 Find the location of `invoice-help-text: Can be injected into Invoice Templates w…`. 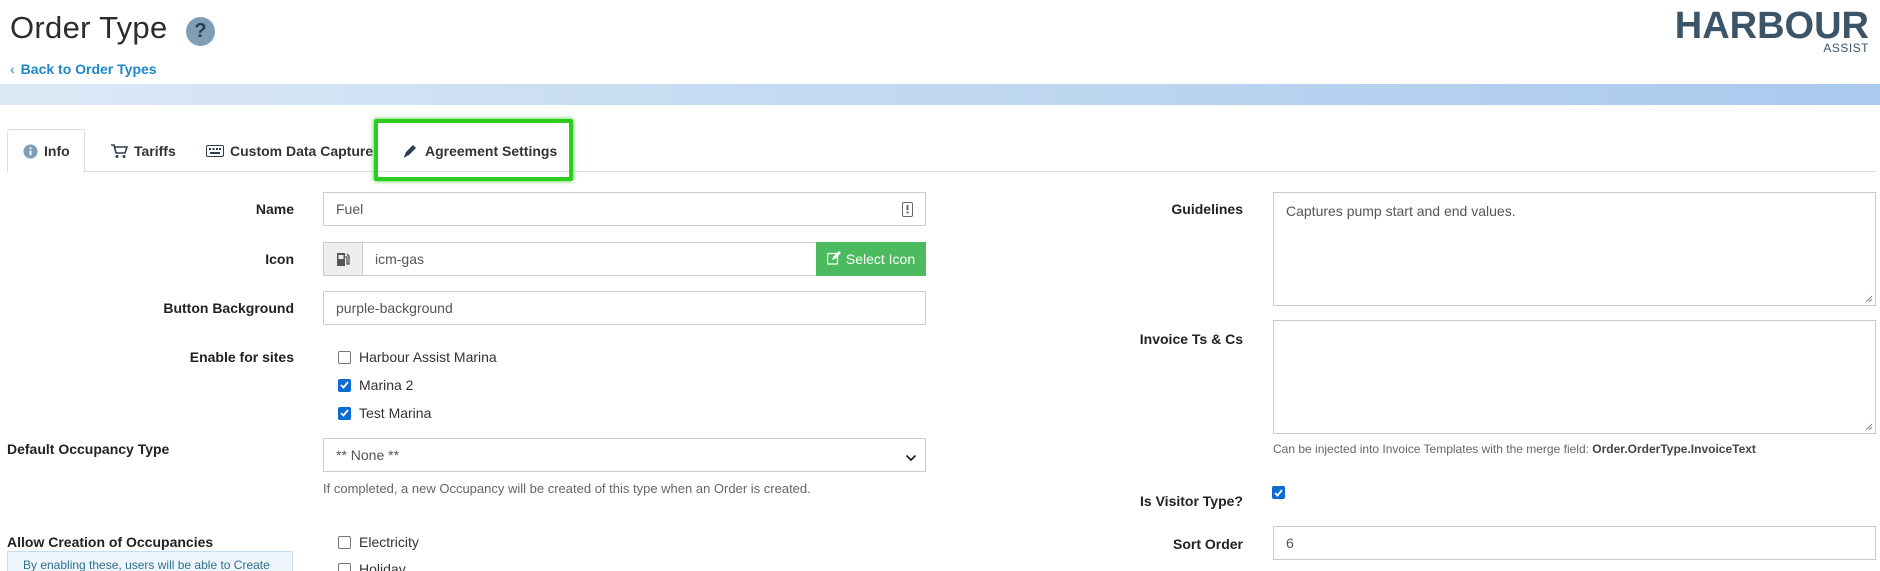

invoice-help-text: Can be injected into Invoice Templates w… is located at coordinates (1514, 449).